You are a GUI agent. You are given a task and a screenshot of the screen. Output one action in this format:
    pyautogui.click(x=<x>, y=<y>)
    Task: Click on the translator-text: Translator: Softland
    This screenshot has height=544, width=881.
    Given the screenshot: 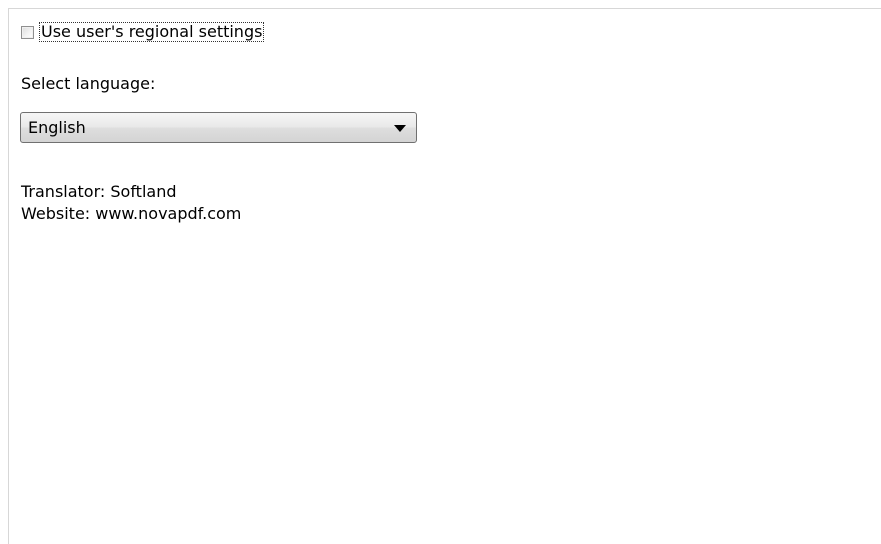 What is the action you would take?
    pyautogui.click(x=99, y=191)
    